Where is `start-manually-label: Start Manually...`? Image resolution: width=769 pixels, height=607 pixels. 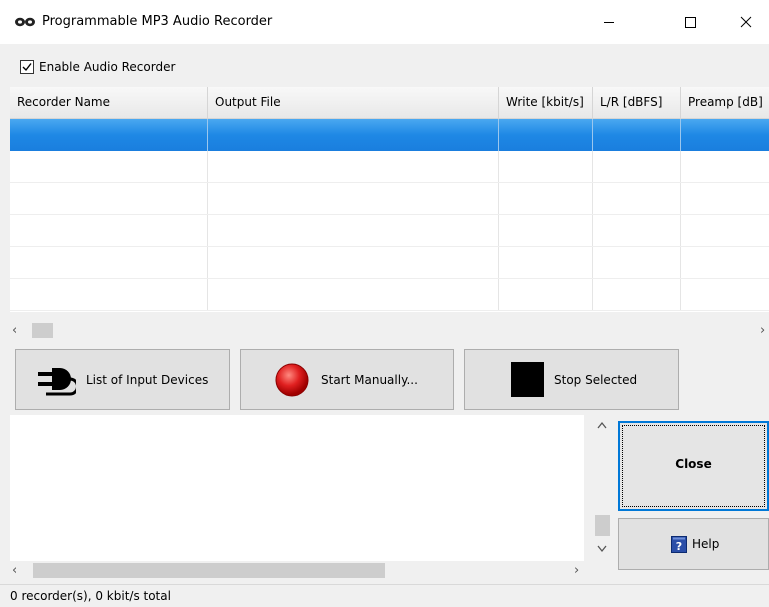
start-manually-label: Start Manually... is located at coordinates (369, 380).